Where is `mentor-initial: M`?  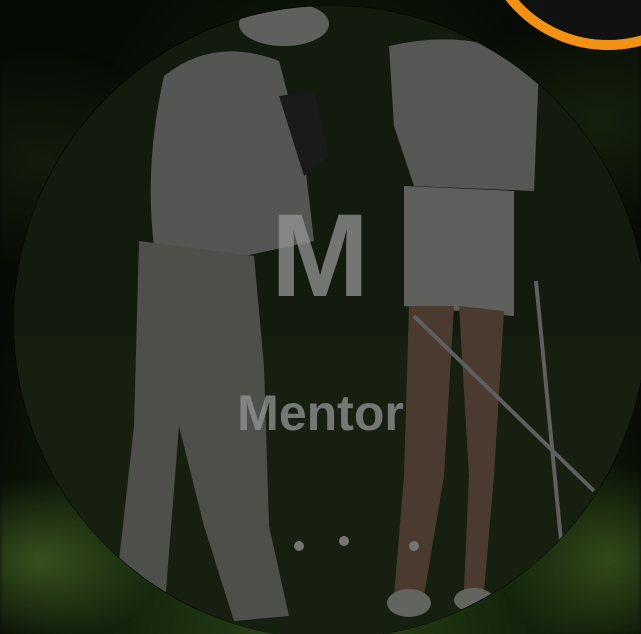 mentor-initial: M is located at coordinates (320, 256).